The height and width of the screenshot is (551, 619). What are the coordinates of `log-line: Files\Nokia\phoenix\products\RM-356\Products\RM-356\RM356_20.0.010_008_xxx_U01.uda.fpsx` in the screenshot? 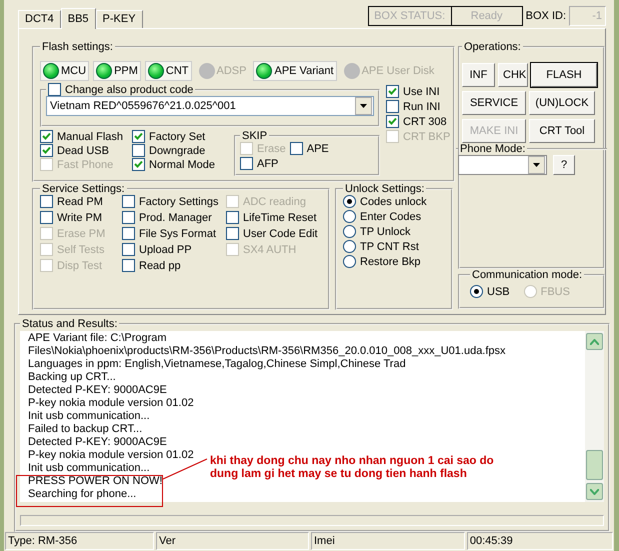 It's located at (267, 351).